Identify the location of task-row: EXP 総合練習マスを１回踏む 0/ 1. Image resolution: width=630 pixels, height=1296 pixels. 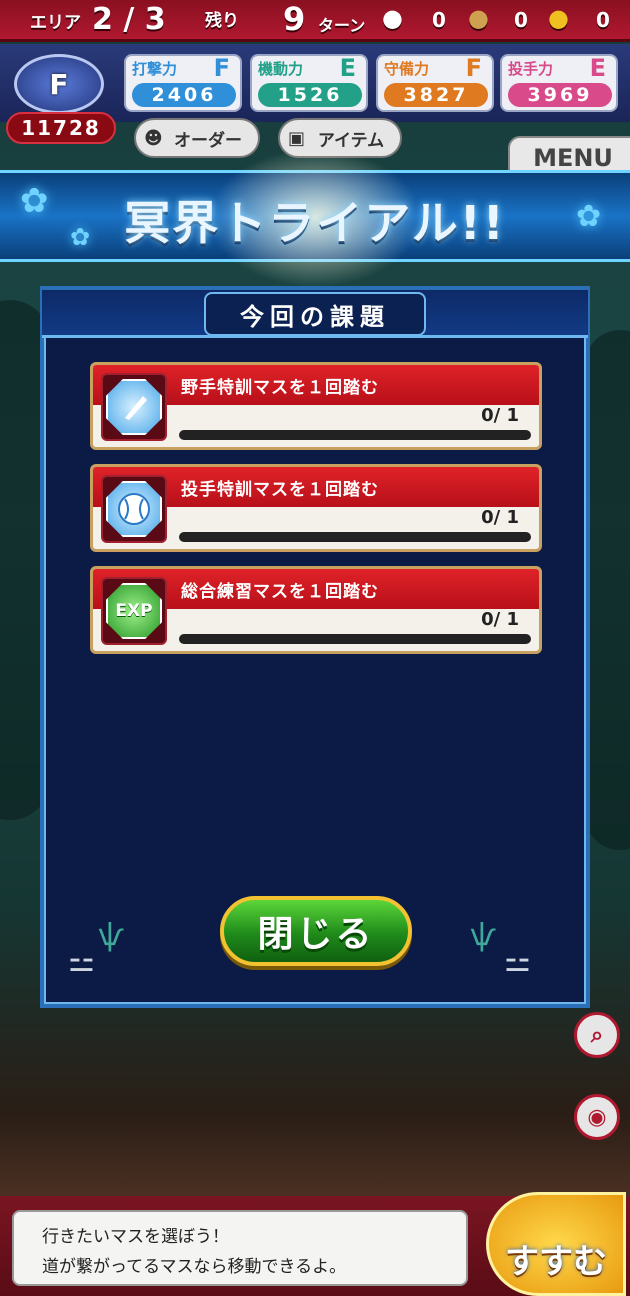
(316, 610).